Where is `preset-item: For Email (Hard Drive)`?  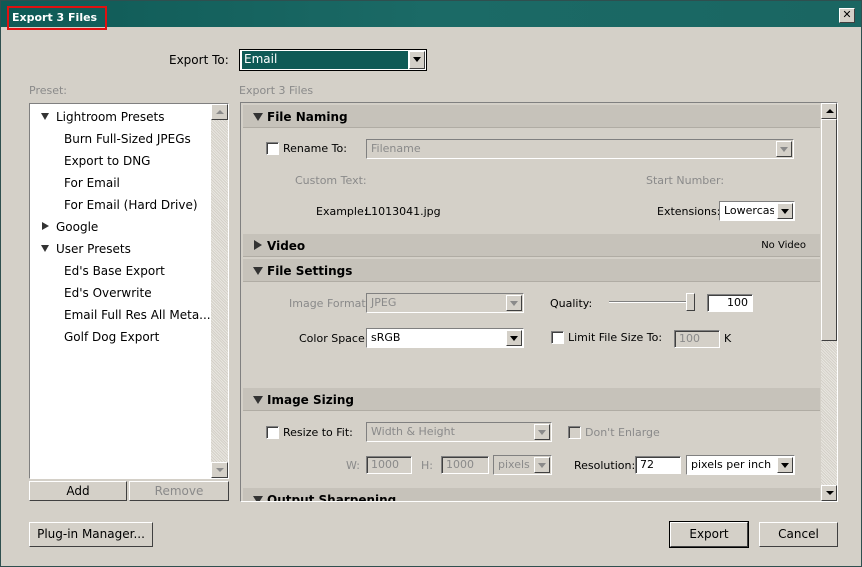
preset-item: For Email (Hard Drive) is located at coordinates (131, 205).